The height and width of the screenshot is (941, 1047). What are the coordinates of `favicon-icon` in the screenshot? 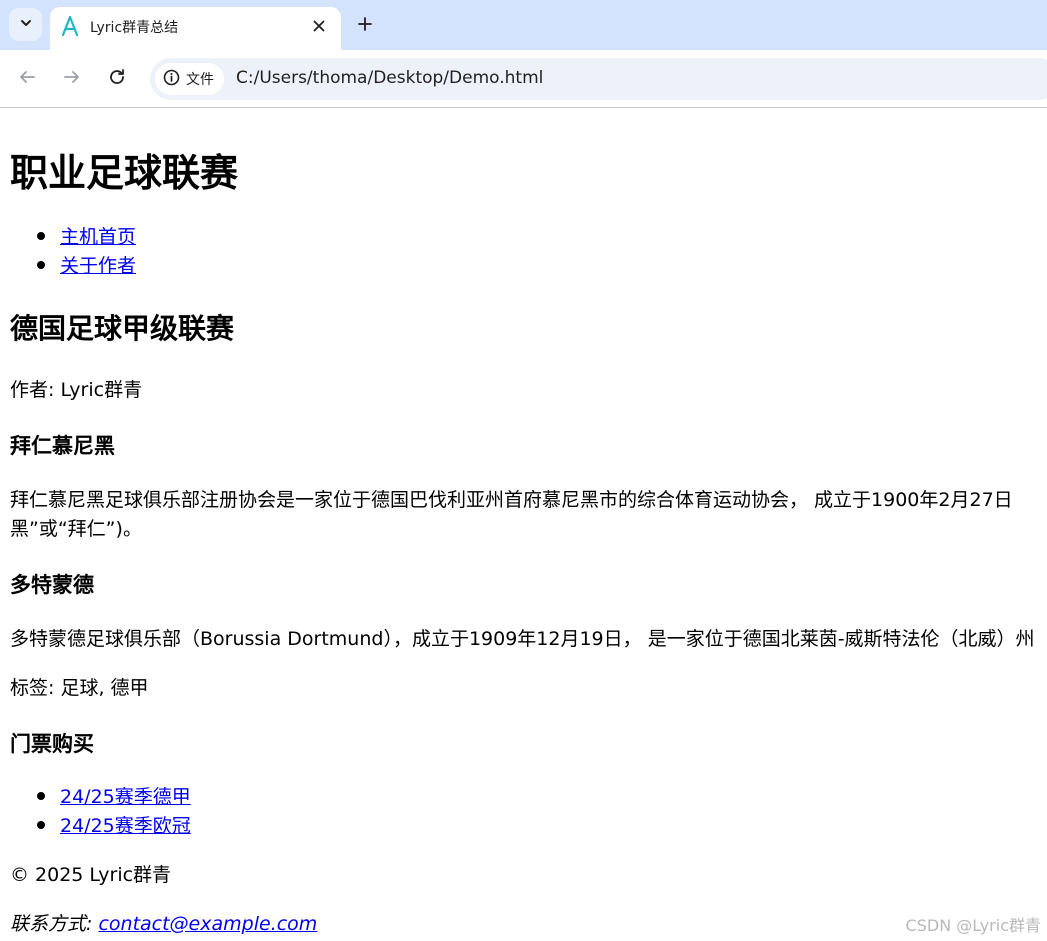 It's located at (70, 26).